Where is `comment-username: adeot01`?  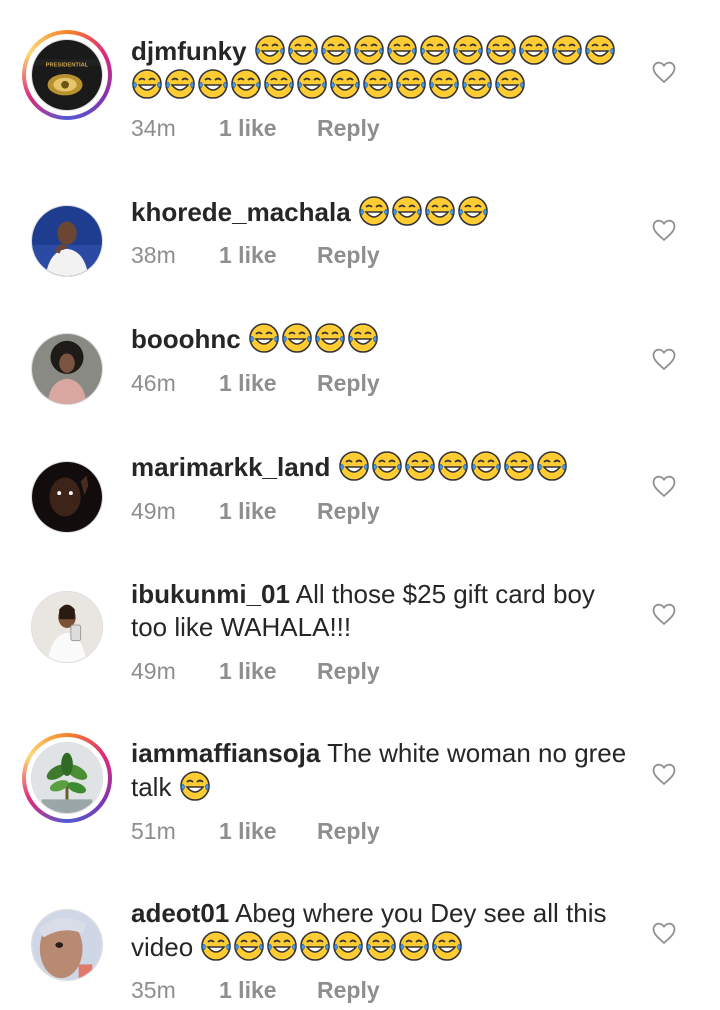
comment-username: adeot01 is located at coordinates (180, 913).